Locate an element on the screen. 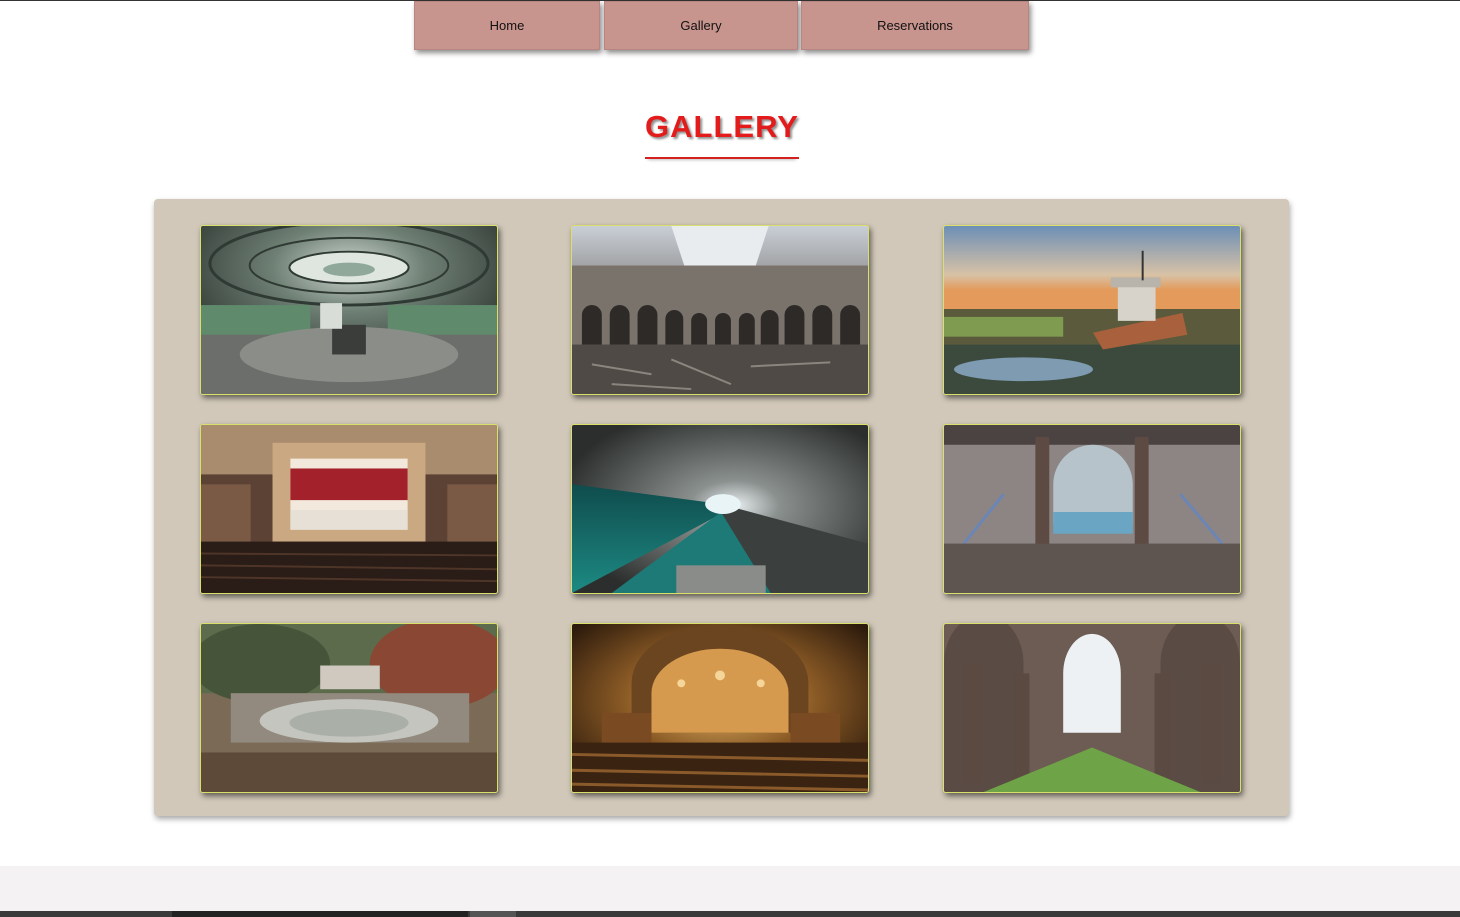 The width and height of the screenshot is (1460, 917). footer is located at coordinates (730, 888).